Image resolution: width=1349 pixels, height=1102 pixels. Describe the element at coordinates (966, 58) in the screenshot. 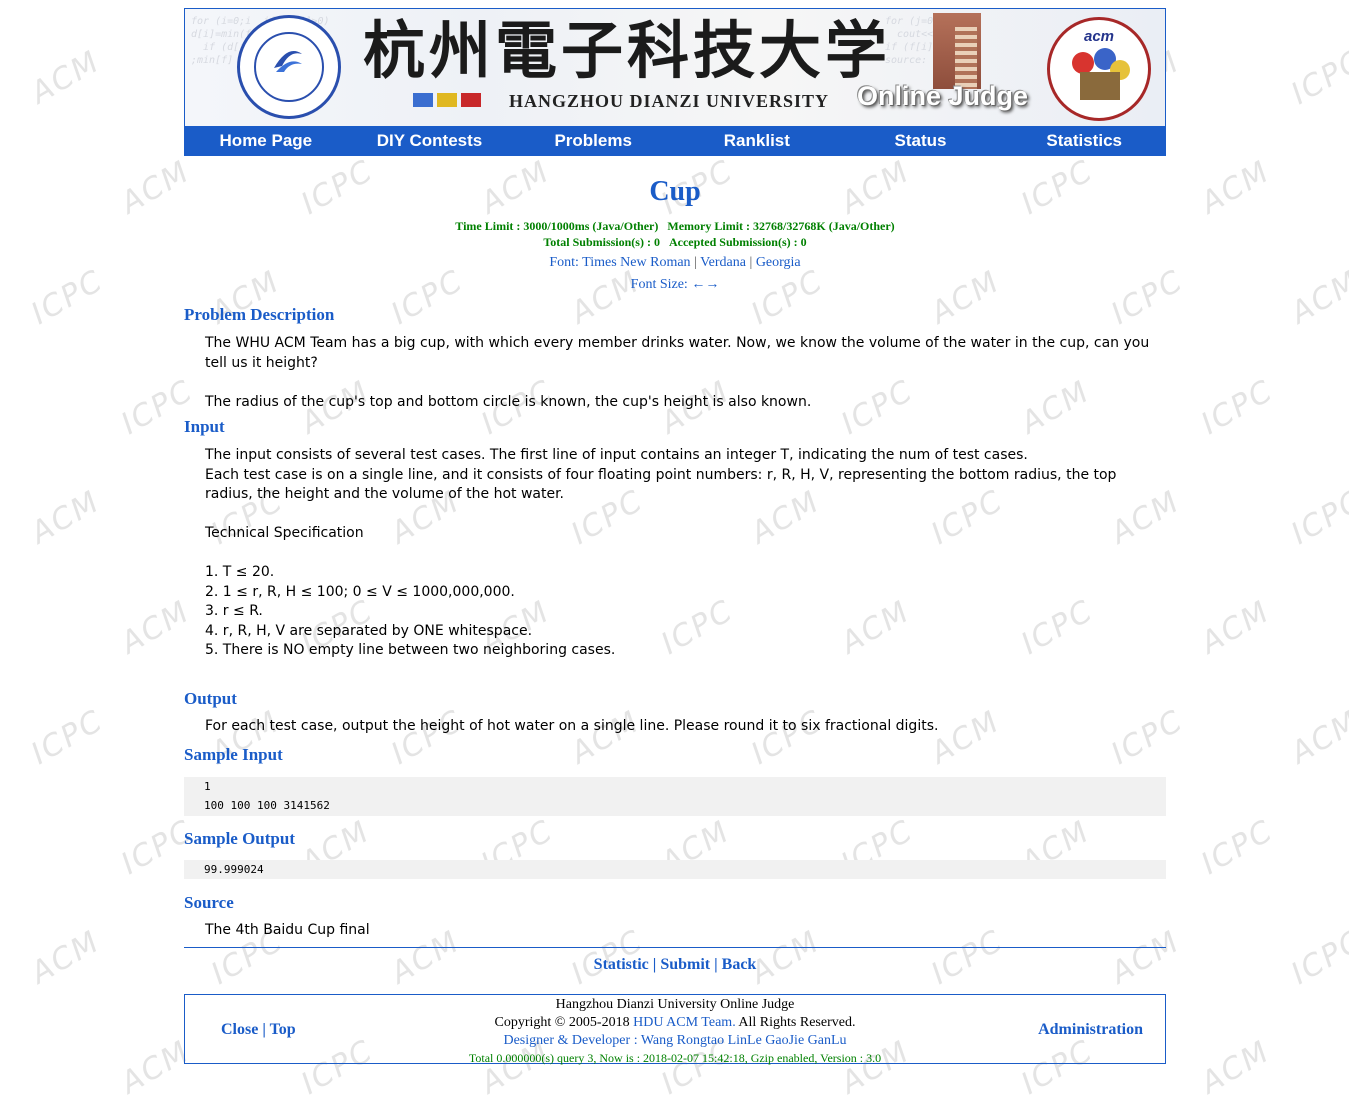

I see `building-detail` at that location.